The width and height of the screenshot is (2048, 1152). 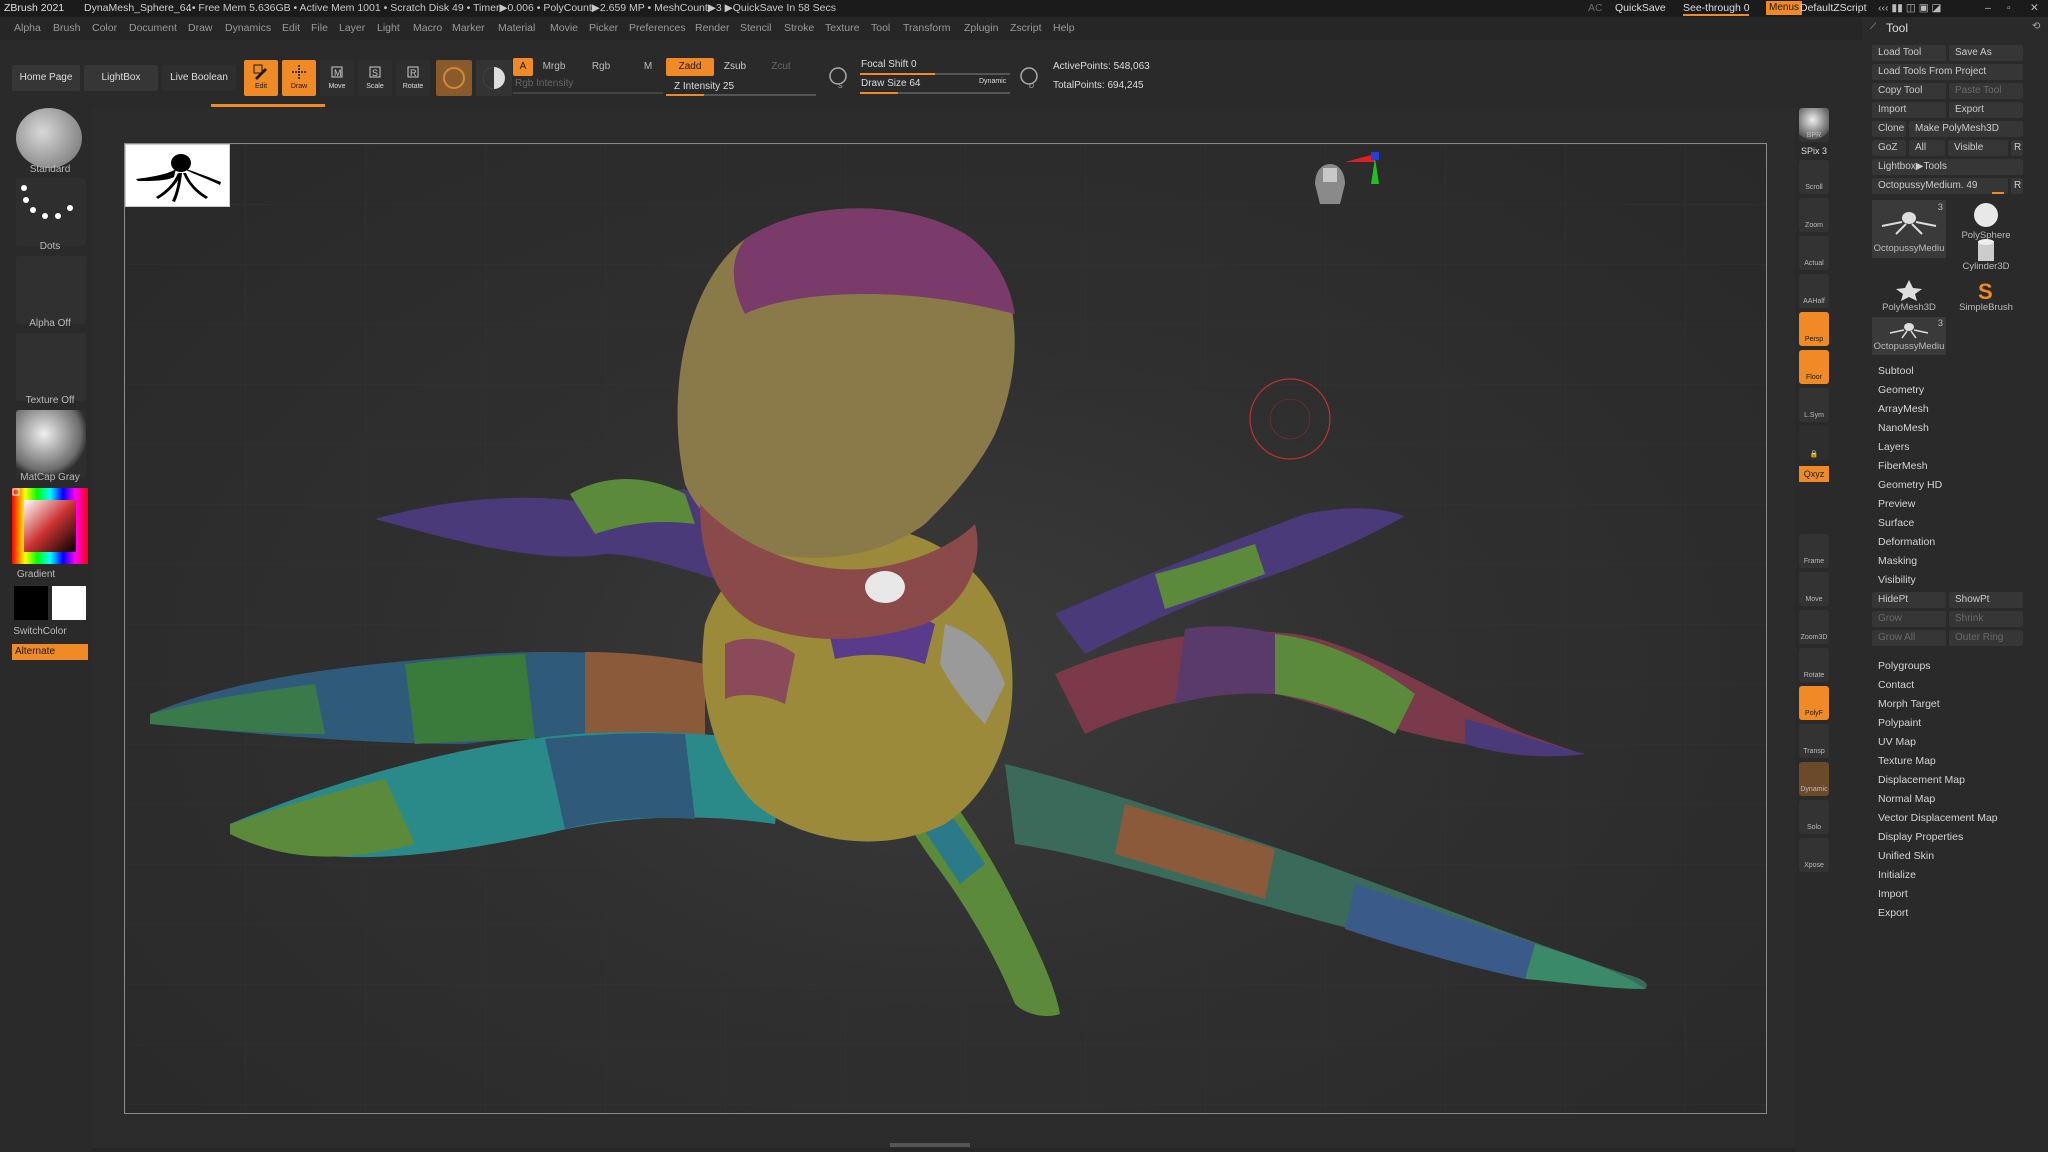 What do you see at coordinates (200, 28) in the screenshot?
I see `menu-draw: Draw` at bounding box center [200, 28].